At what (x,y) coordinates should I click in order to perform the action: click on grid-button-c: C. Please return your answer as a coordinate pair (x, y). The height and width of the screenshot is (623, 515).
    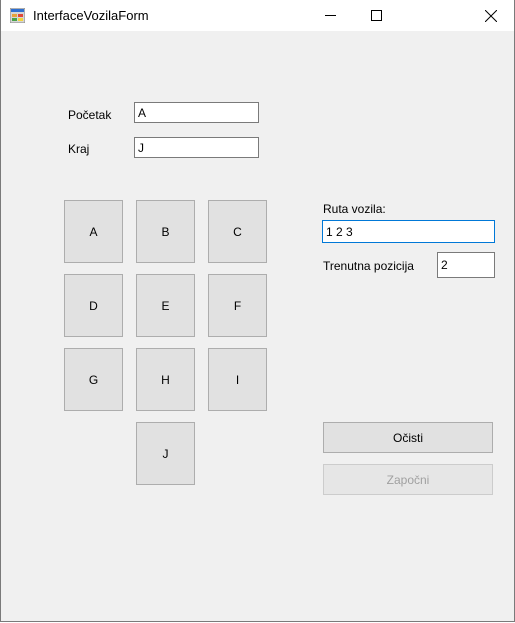
    Looking at the image, I should click on (237, 231).